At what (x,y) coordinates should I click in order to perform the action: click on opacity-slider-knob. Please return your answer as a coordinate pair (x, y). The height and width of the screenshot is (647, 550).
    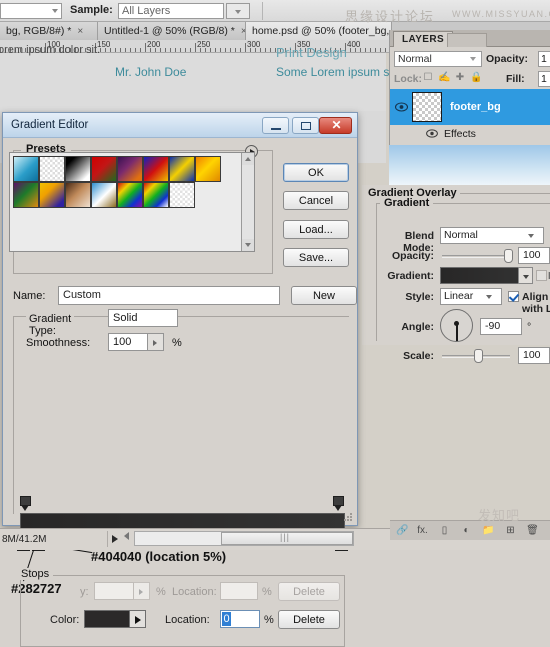
    Looking at the image, I should click on (508, 256).